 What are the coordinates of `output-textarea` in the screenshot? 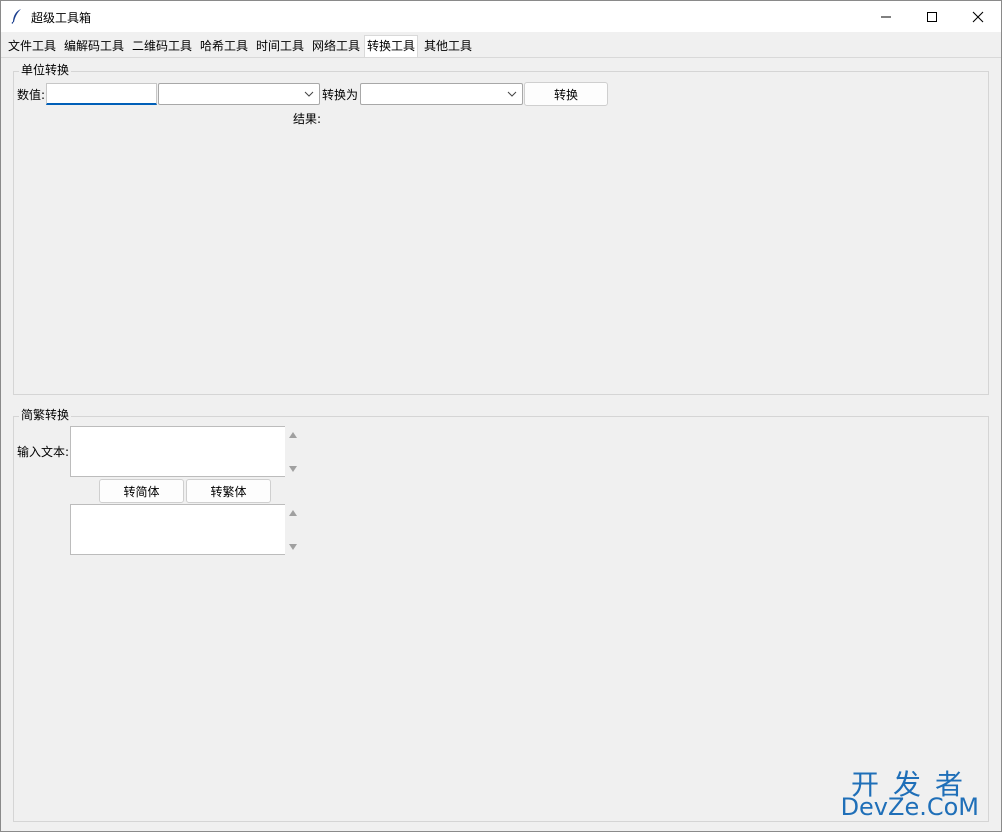 It's located at (177, 529).